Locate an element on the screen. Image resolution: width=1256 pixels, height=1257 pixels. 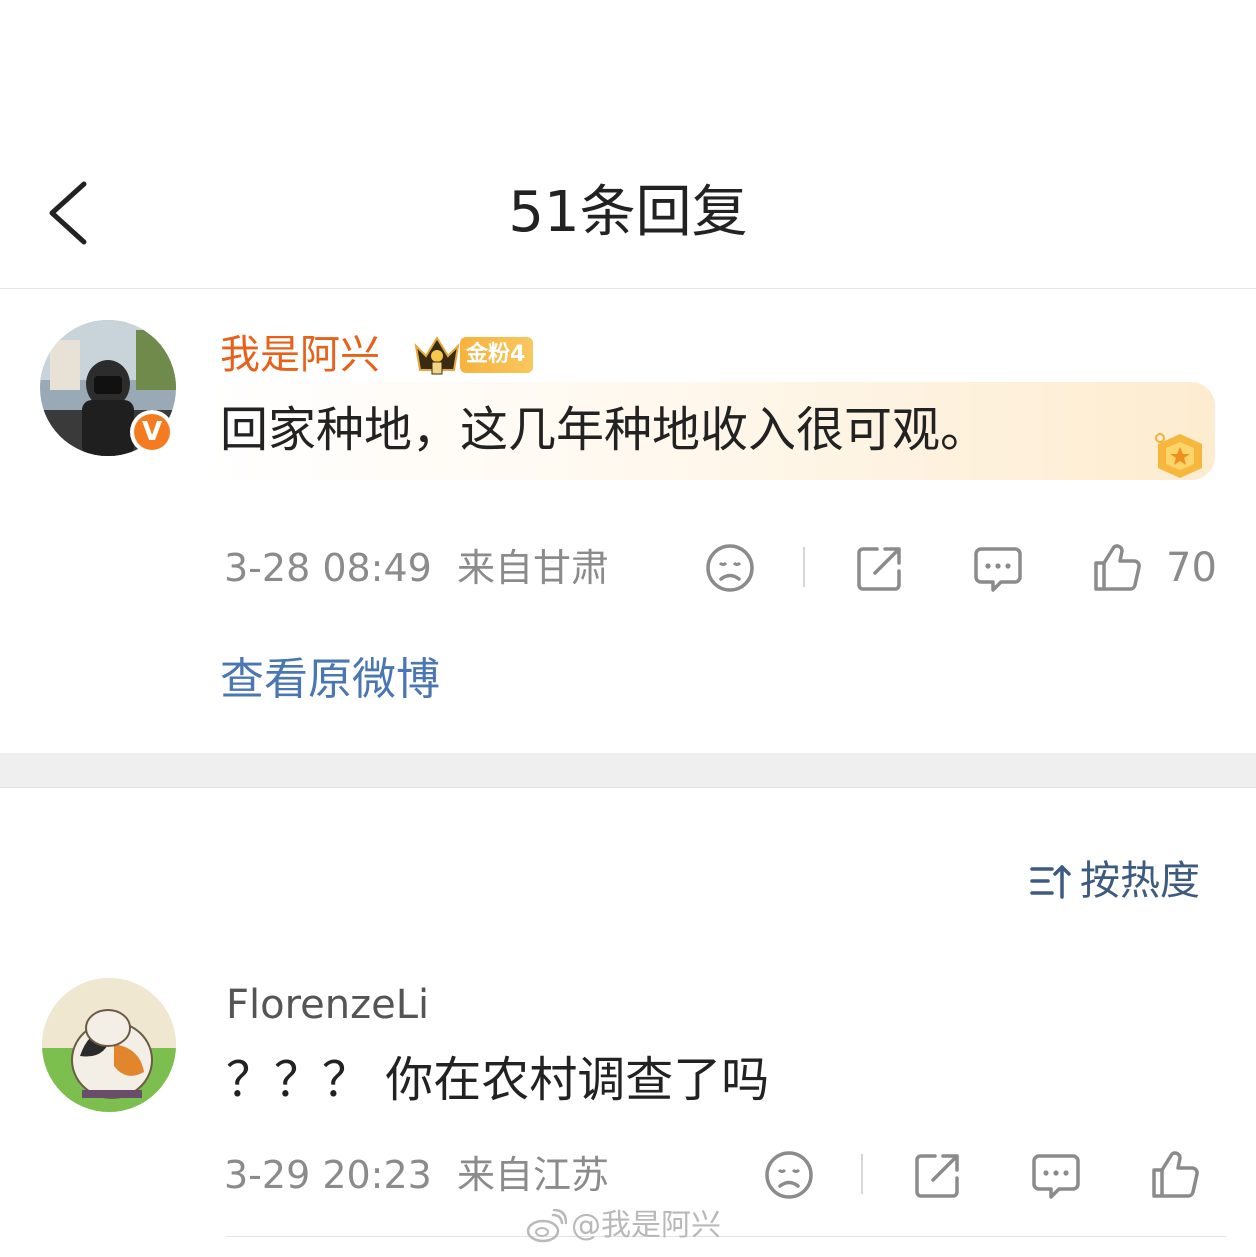
reply-avatar is located at coordinates (109, 1045).